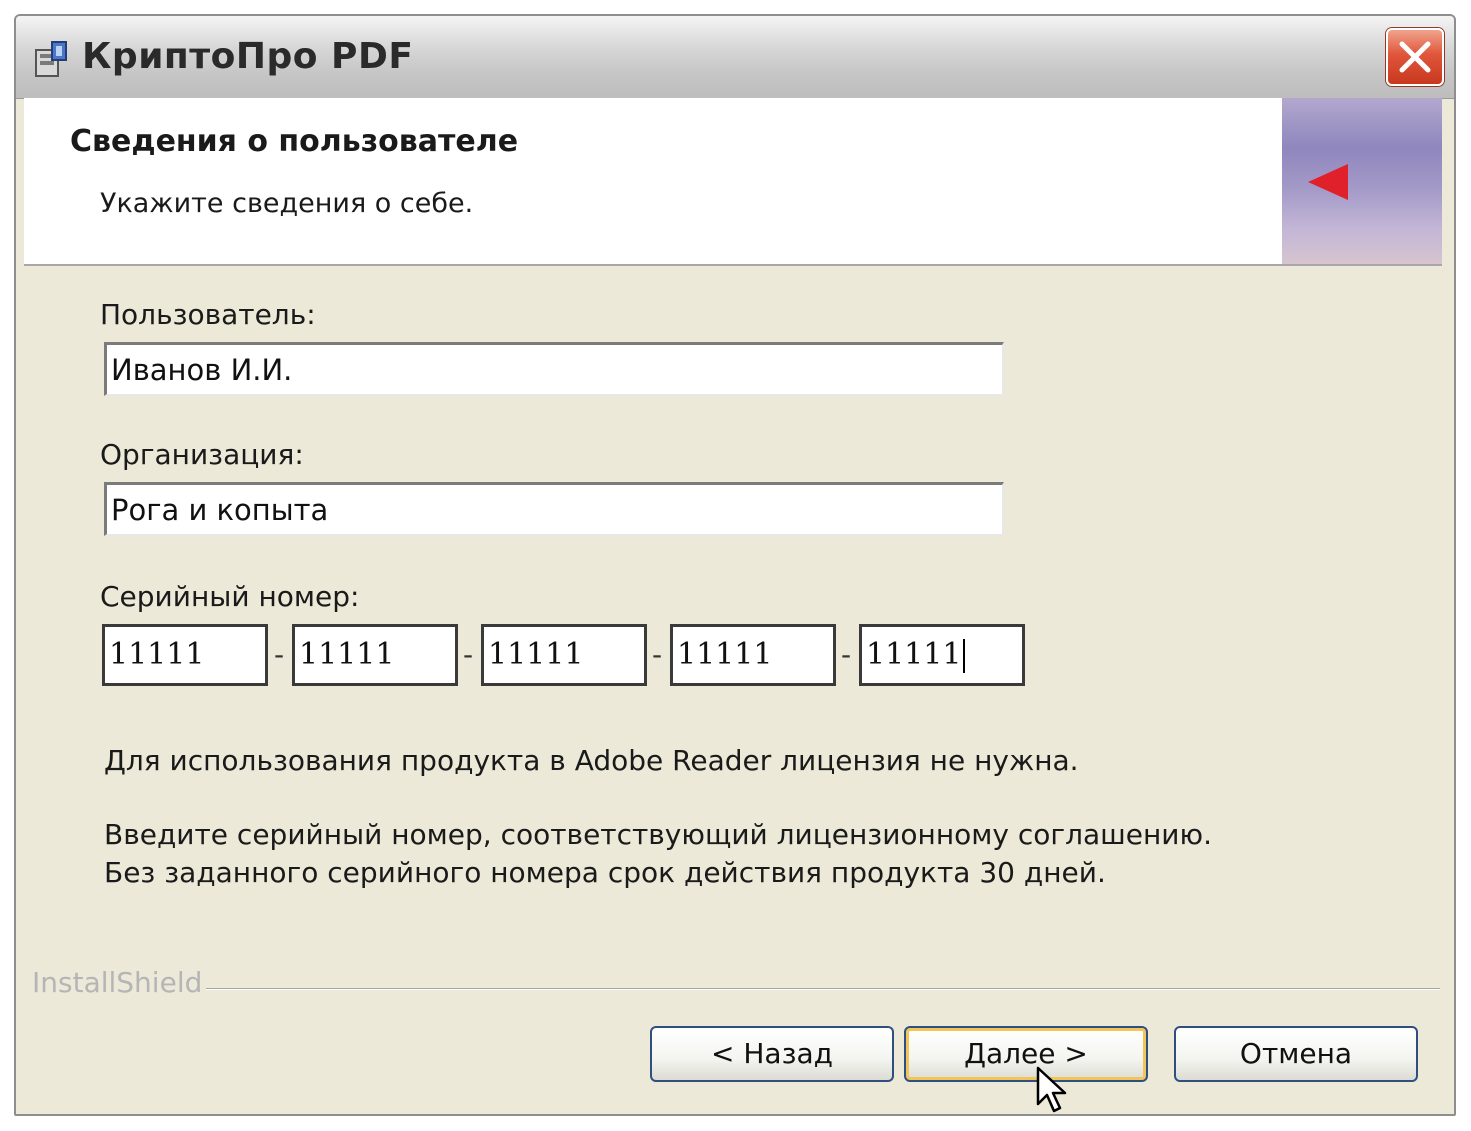  Describe the element at coordinates (1296, 1054) in the screenshot. I see `cancel-button: Отмена` at that location.